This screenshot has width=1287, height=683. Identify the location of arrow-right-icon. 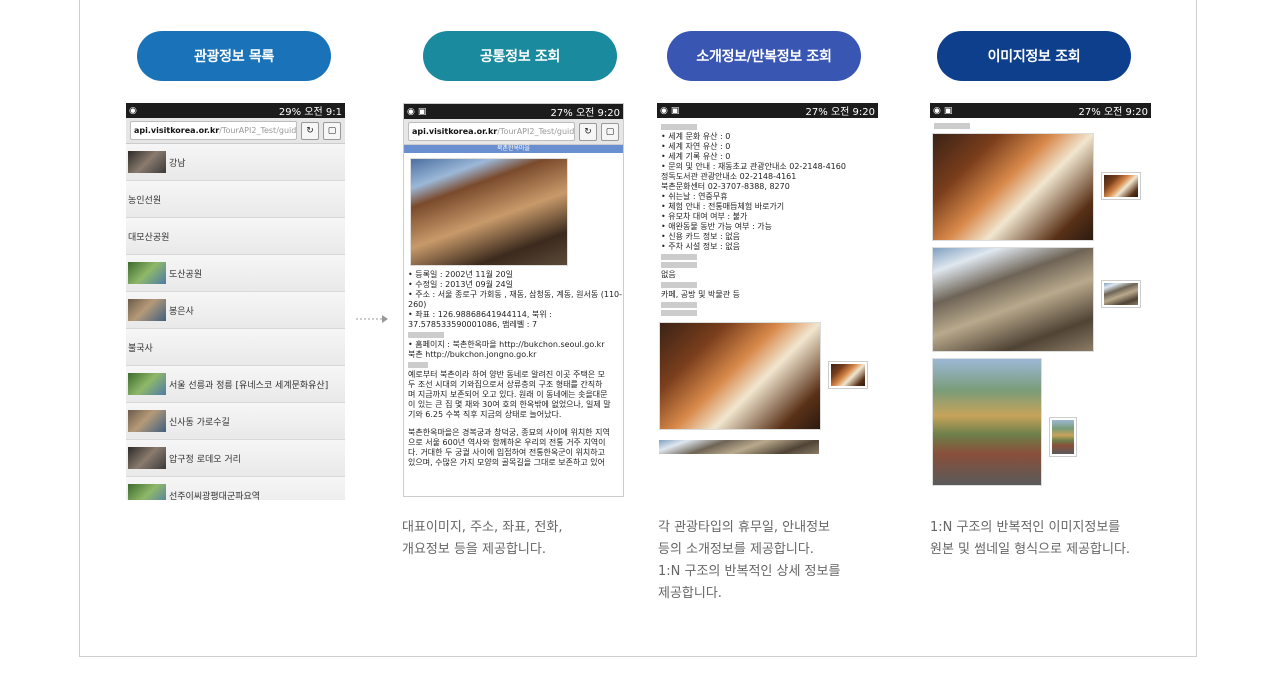
(372, 319).